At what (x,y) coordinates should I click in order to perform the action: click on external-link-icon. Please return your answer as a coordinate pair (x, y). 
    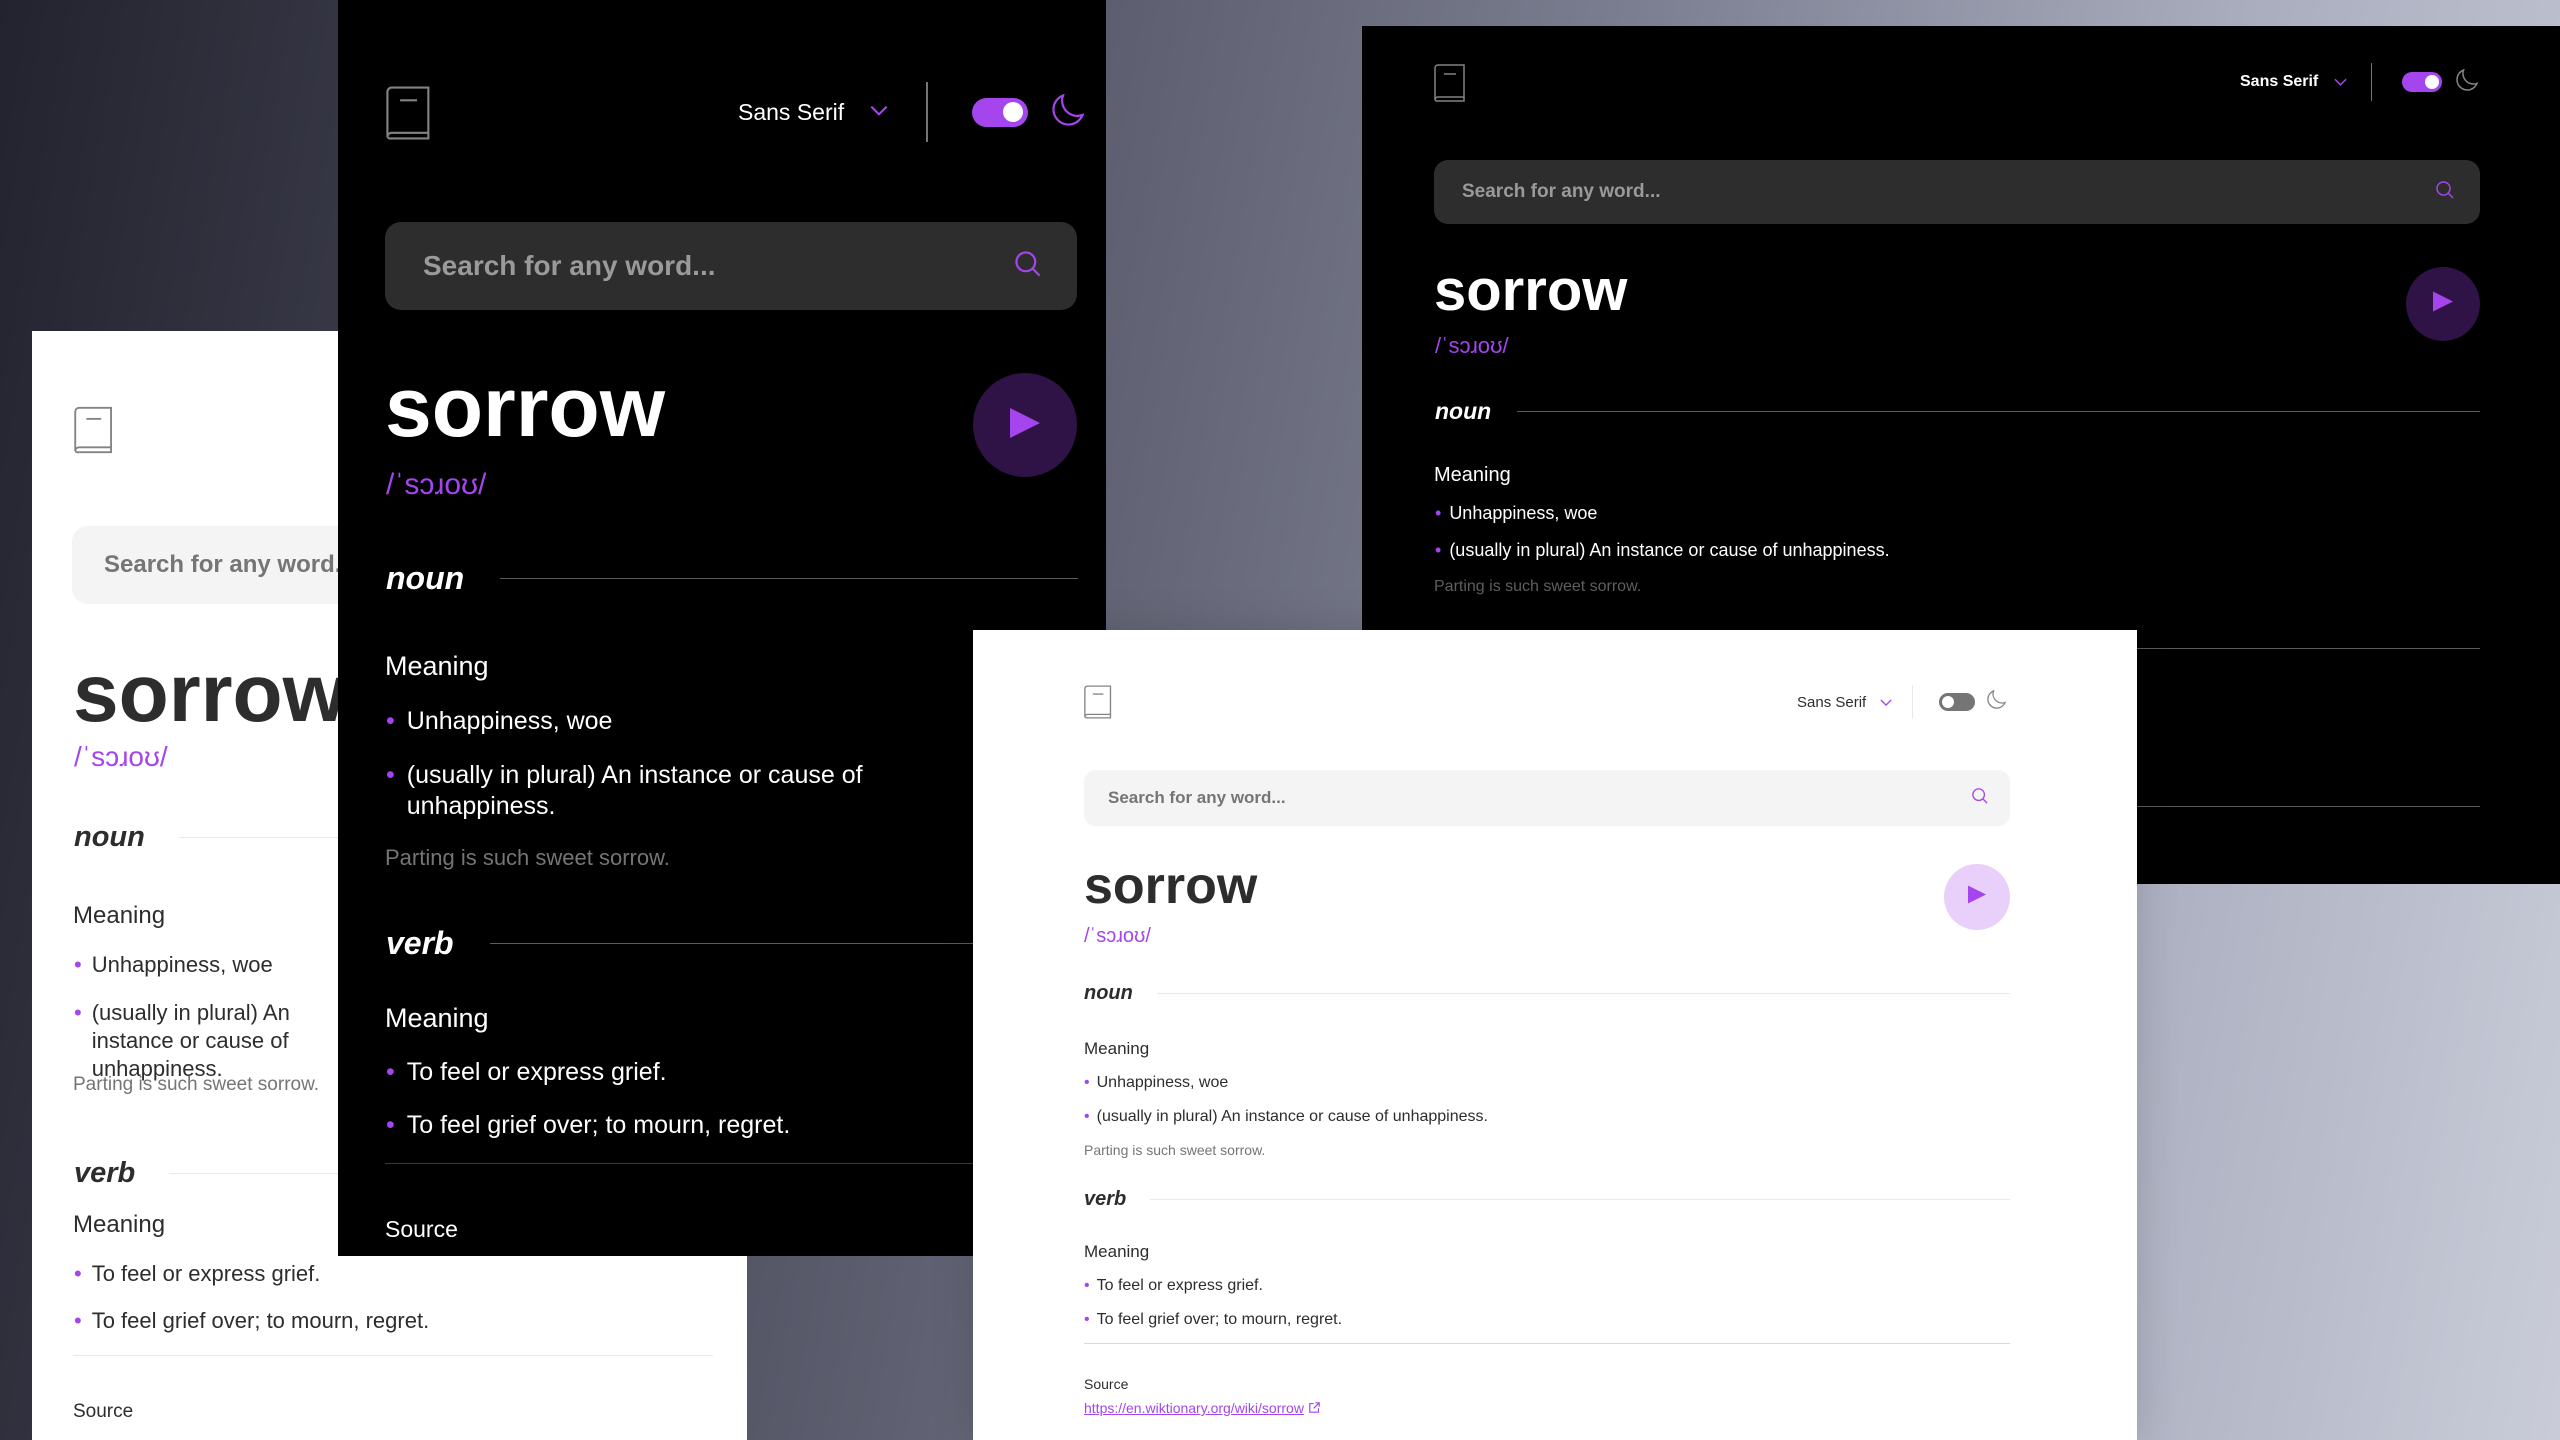
    Looking at the image, I should click on (1314, 1408).